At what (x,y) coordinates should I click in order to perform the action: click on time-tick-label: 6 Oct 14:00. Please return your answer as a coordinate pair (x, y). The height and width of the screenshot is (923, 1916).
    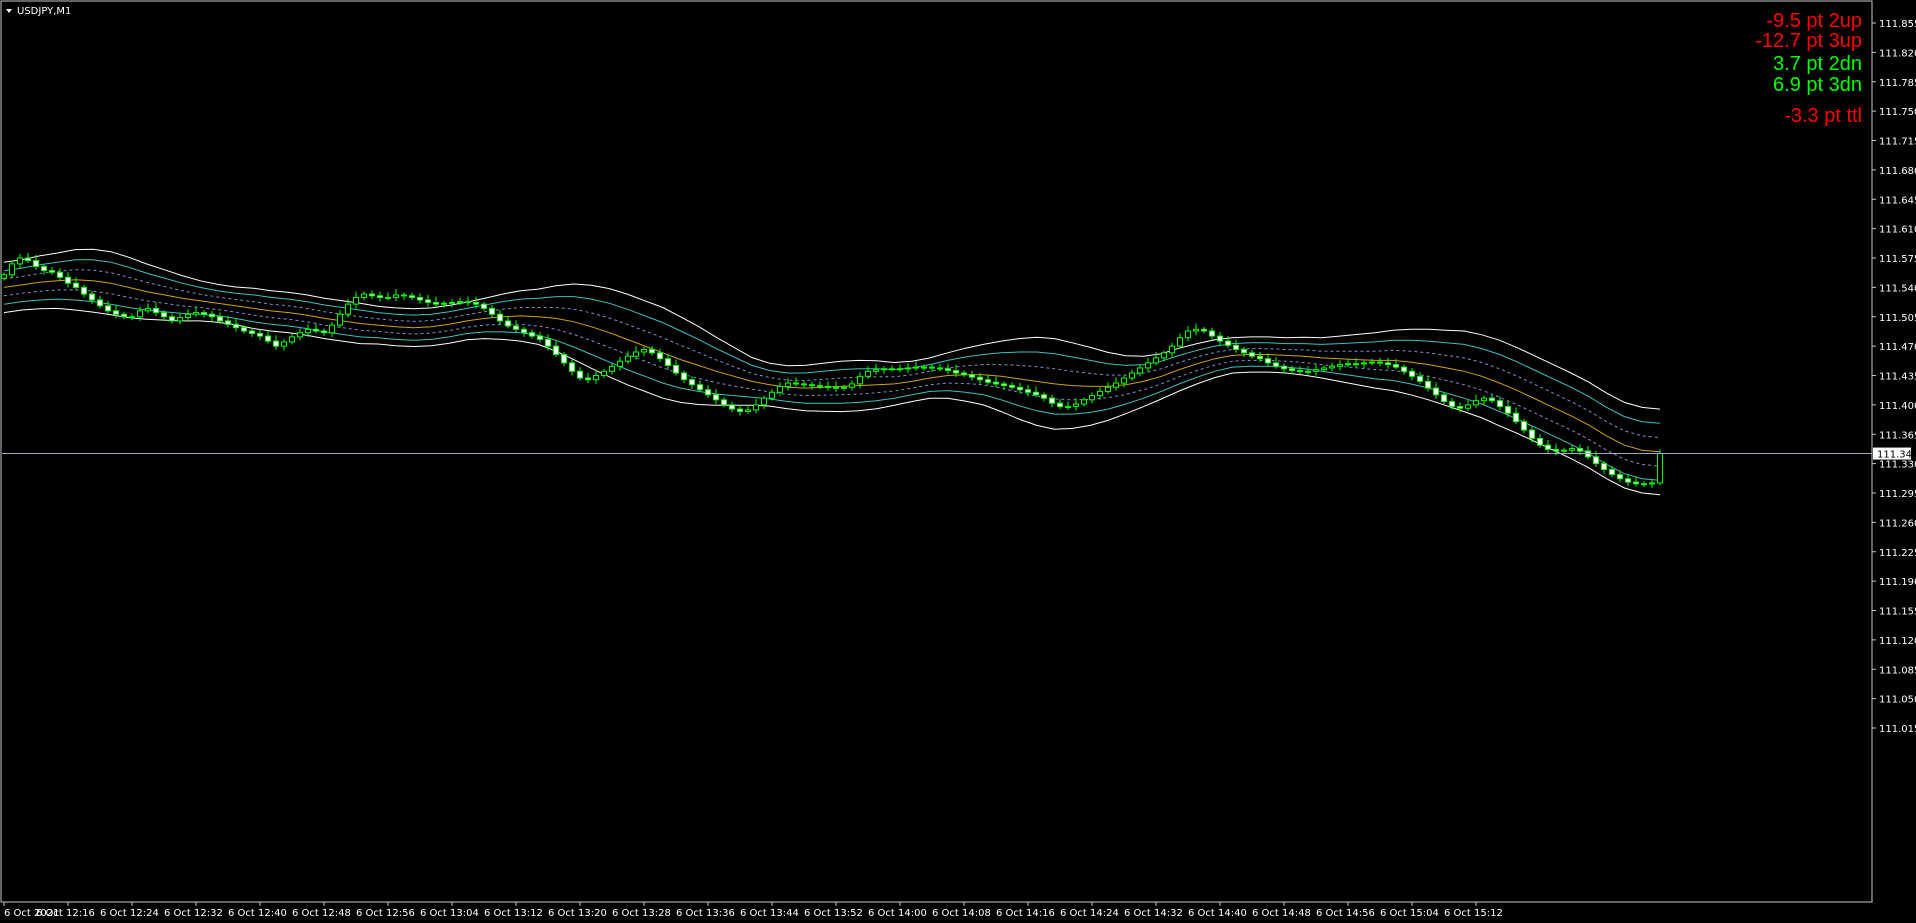
    Looking at the image, I should click on (897, 913).